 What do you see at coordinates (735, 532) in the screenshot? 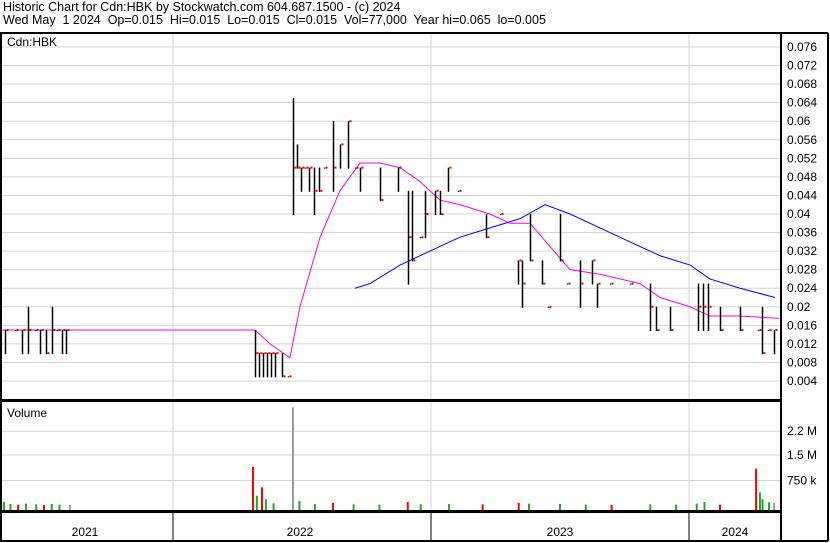
I see `year-label: 2024` at bounding box center [735, 532].